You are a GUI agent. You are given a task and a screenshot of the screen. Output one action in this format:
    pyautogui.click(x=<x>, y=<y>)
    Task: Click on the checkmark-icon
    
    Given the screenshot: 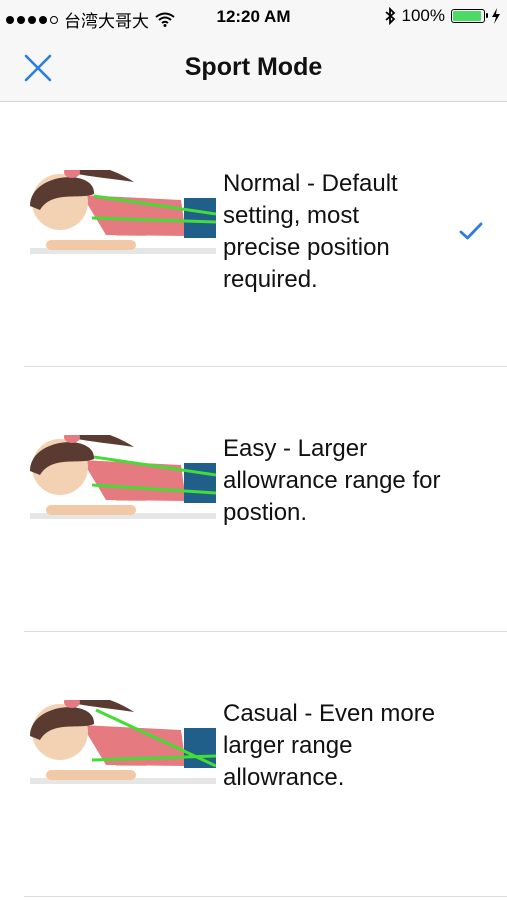 What is the action you would take?
    pyautogui.click(x=471, y=231)
    